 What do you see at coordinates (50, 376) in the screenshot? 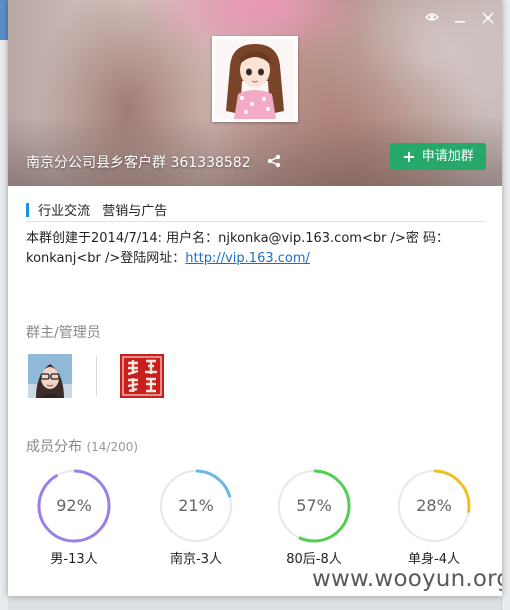
I see `owner-avatar` at bounding box center [50, 376].